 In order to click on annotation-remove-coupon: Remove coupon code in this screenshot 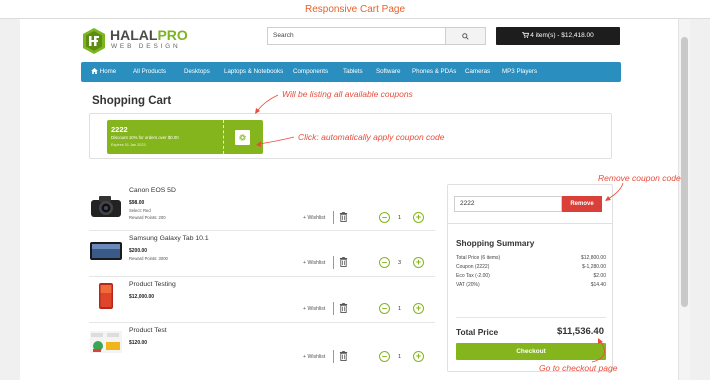, I will do `click(639, 178)`.